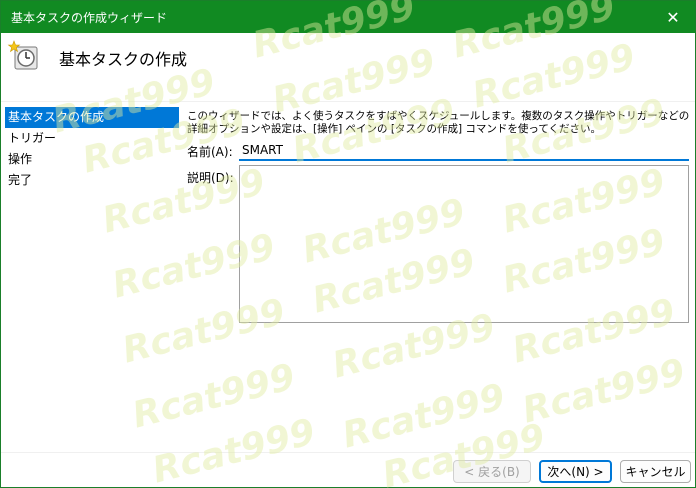 This screenshot has height=488, width=696. I want to click on cancel-button: キャンセル, so click(655, 471).